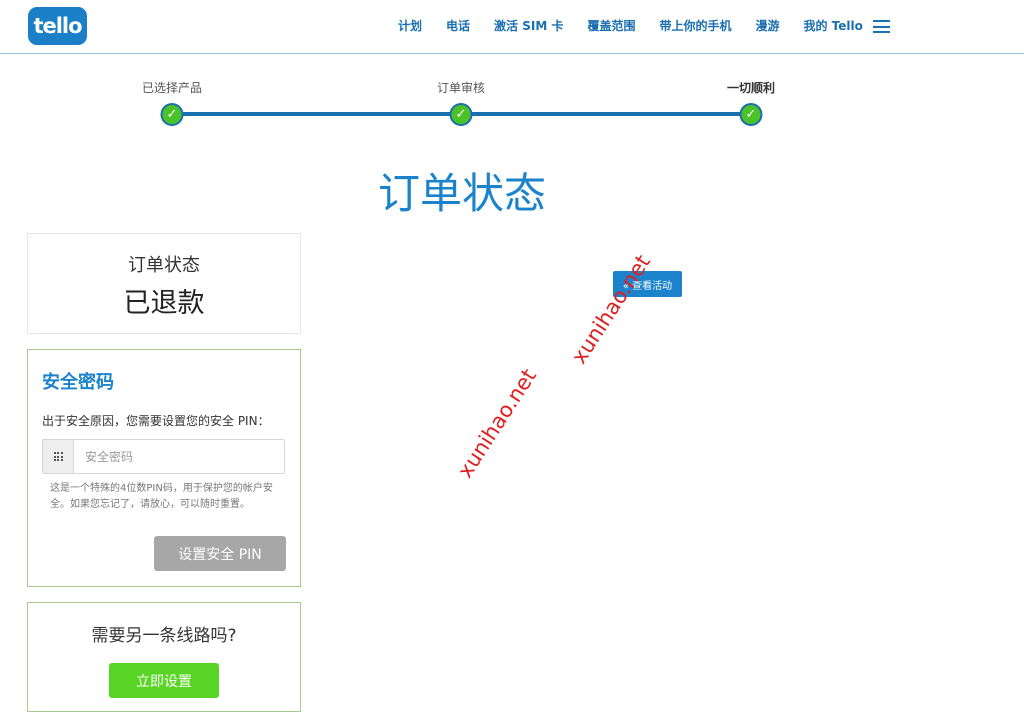  I want to click on nav-roaming: 漫游, so click(767, 25).